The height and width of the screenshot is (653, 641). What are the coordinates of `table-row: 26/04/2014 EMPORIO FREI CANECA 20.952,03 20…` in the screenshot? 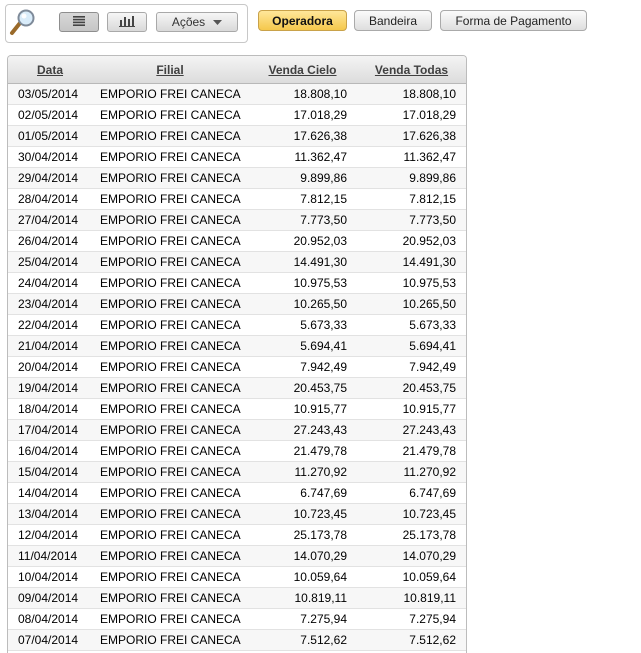 It's located at (237, 241).